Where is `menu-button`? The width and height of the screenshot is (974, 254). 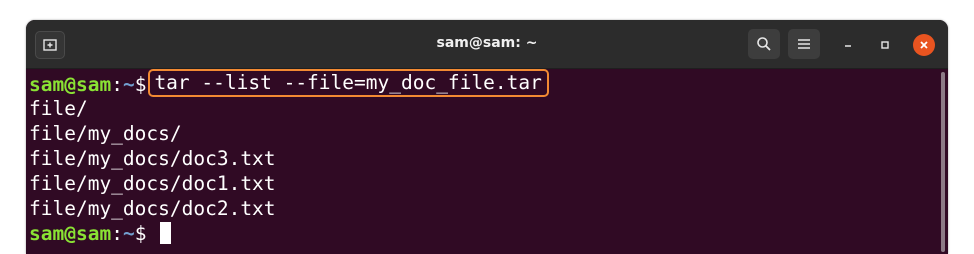
menu-button is located at coordinates (804, 44).